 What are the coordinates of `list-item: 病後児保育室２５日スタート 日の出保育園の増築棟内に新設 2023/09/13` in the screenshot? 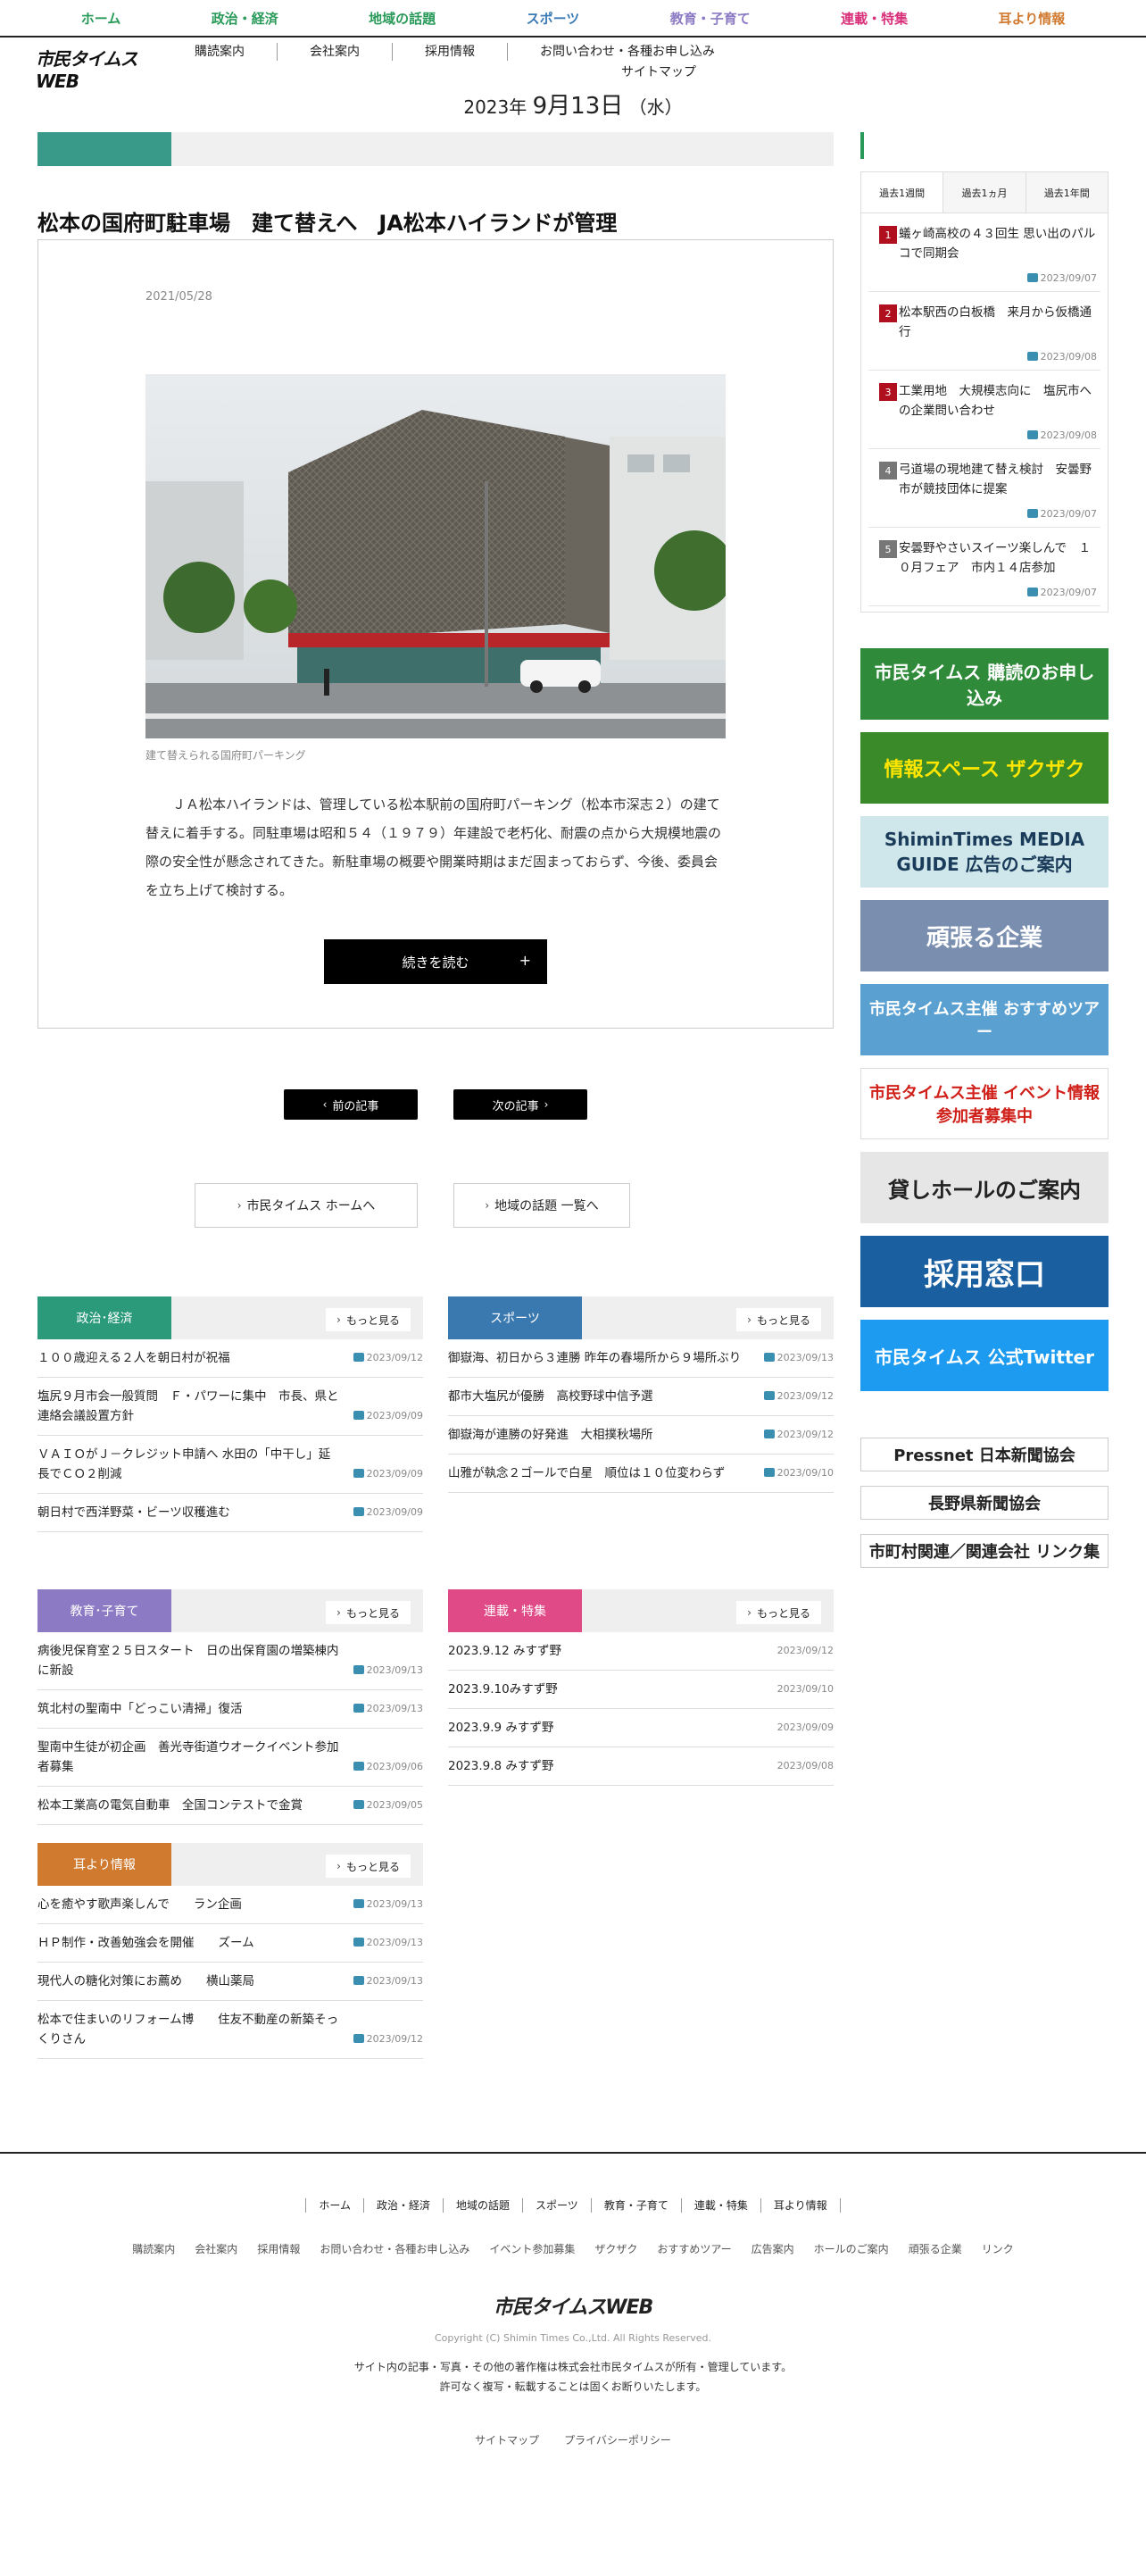 It's located at (230, 1661).